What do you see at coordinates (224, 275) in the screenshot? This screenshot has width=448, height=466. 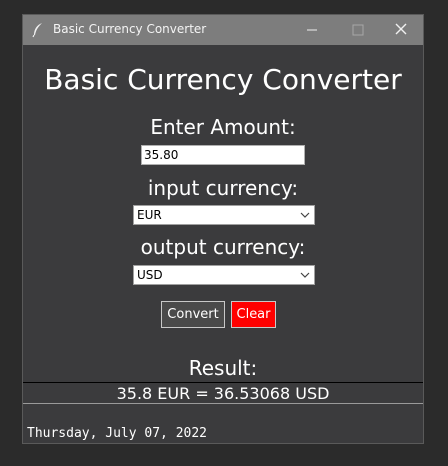 I see `output-currency-select: USD` at bounding box center [224, 275].